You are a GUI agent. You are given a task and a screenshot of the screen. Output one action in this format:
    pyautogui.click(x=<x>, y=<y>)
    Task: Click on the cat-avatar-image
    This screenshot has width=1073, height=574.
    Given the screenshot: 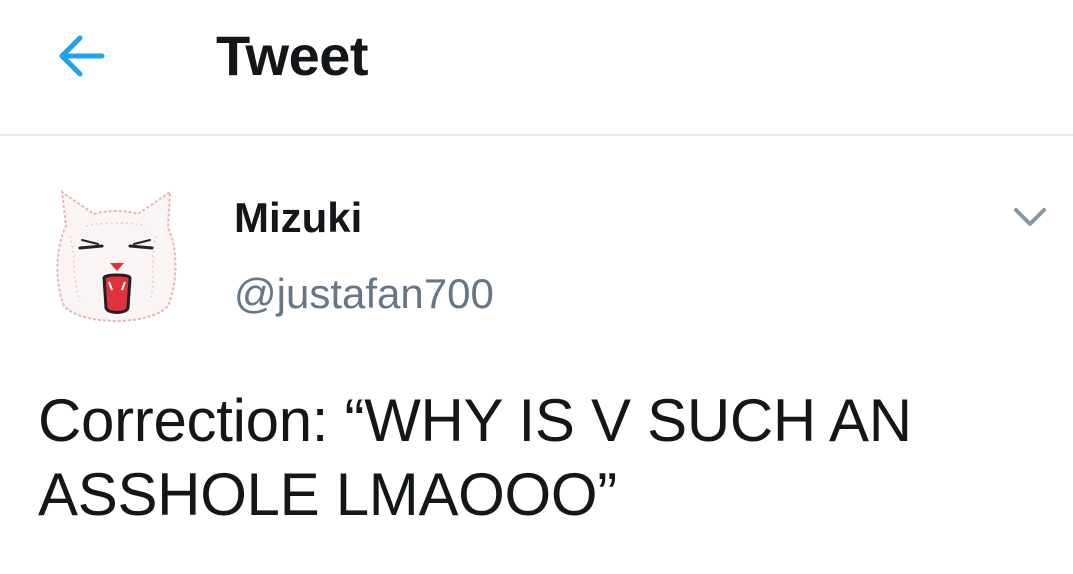 What is the action you would take?
    pyautogui.click(x=116, y=255)
    